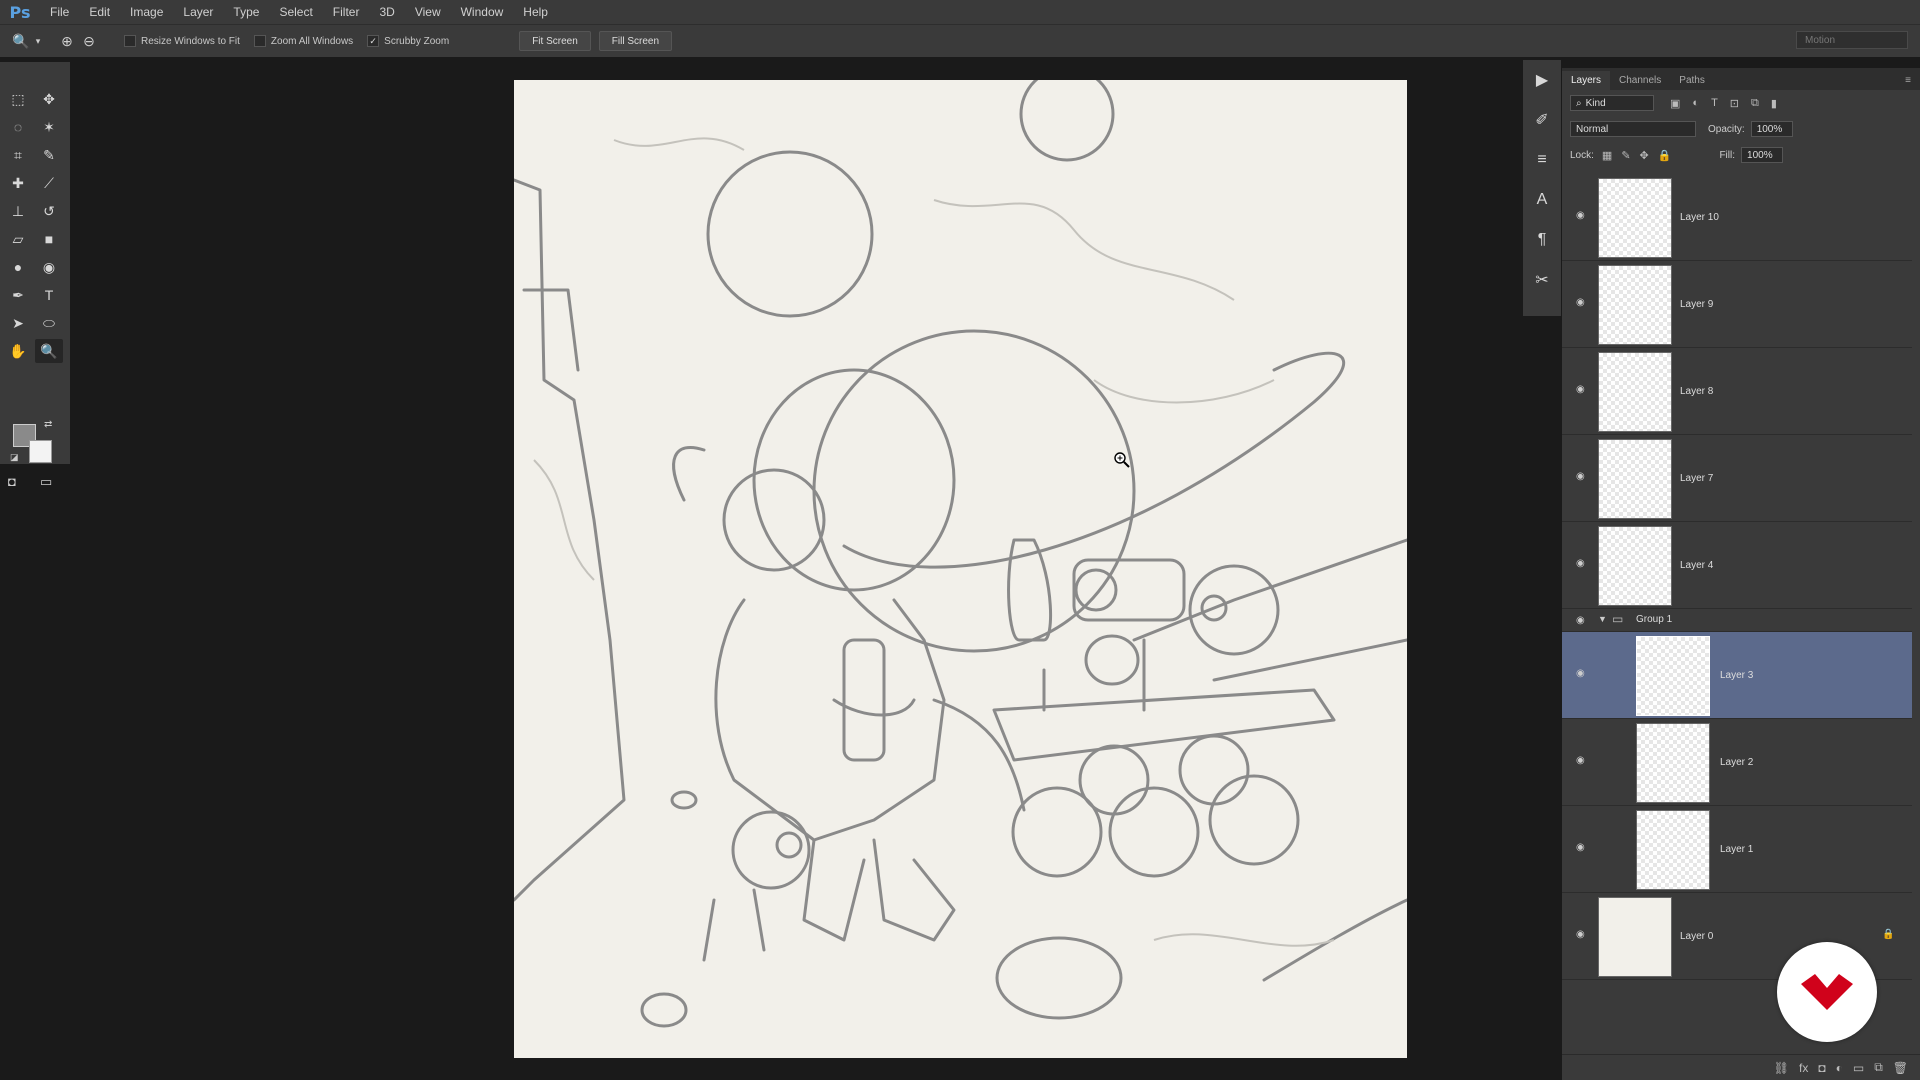 This screenshot has height=1080, width=1920. What do you see at coordinates (1737, 762) in the screenshot?
I see `layer-row-layer-2: ◉ Layer 2` at bounding box center [1737, 762].